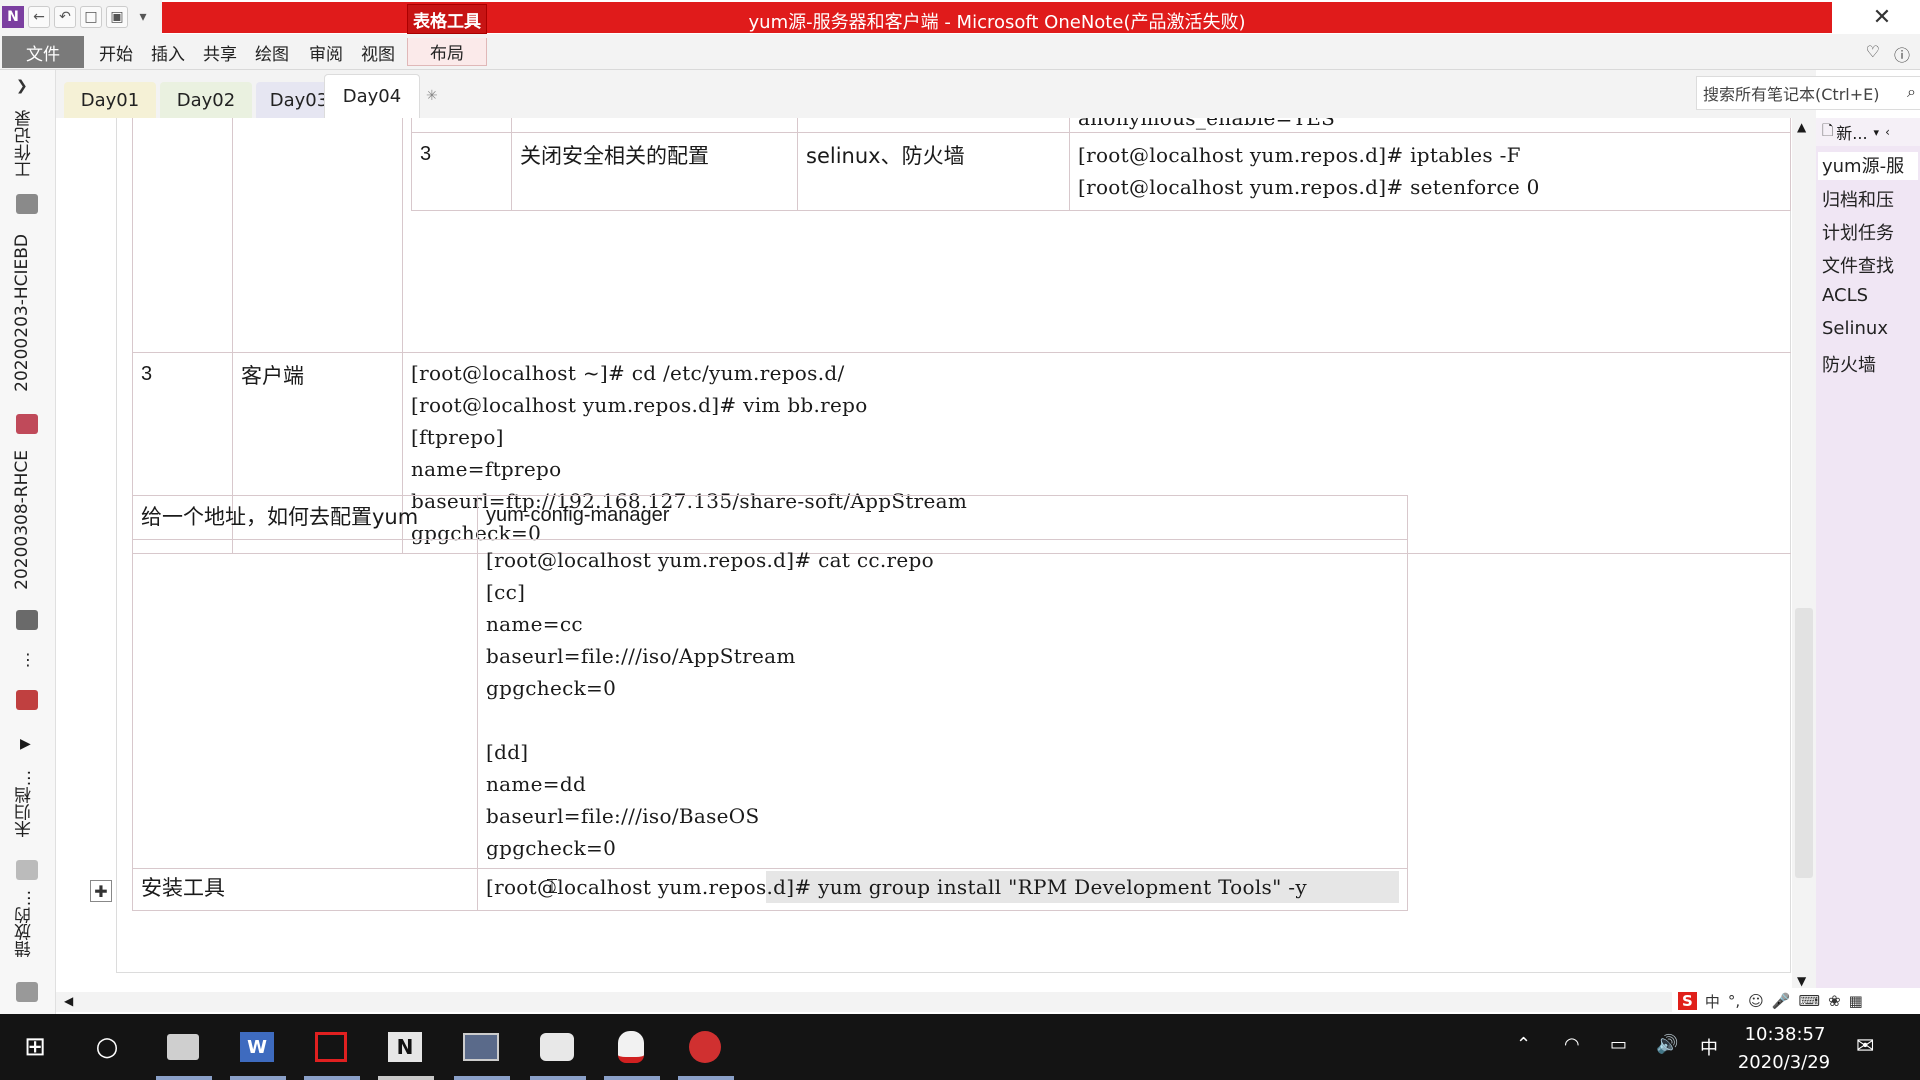 The width and height of the screenshot is (1920, 1080). Describe the element at coordinates (28, 659) in the screenshot. I see `more-icon: ⋮` at that location.